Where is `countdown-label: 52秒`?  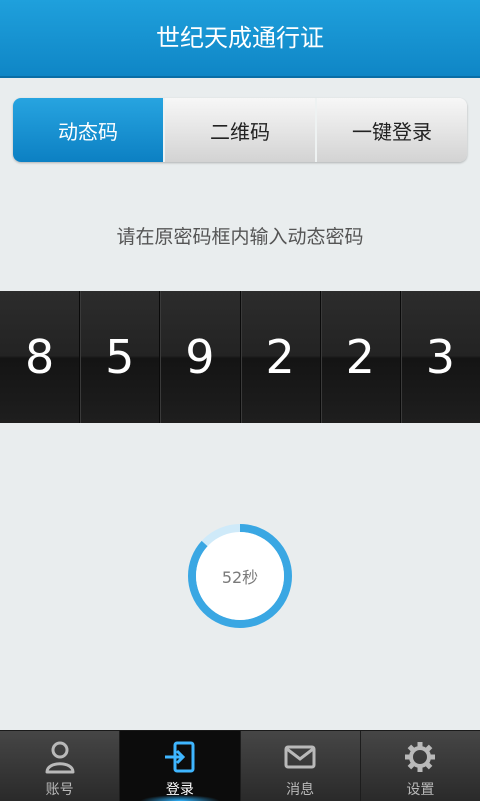 countdown-label: 52秒 is located at coordinates (240, 577).